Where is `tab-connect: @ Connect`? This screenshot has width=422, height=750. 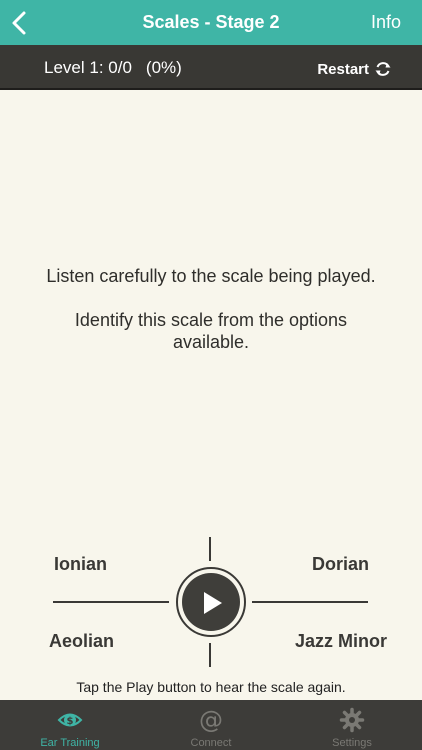 tab-connect: @ Connect is located at coordinates (211, 725).